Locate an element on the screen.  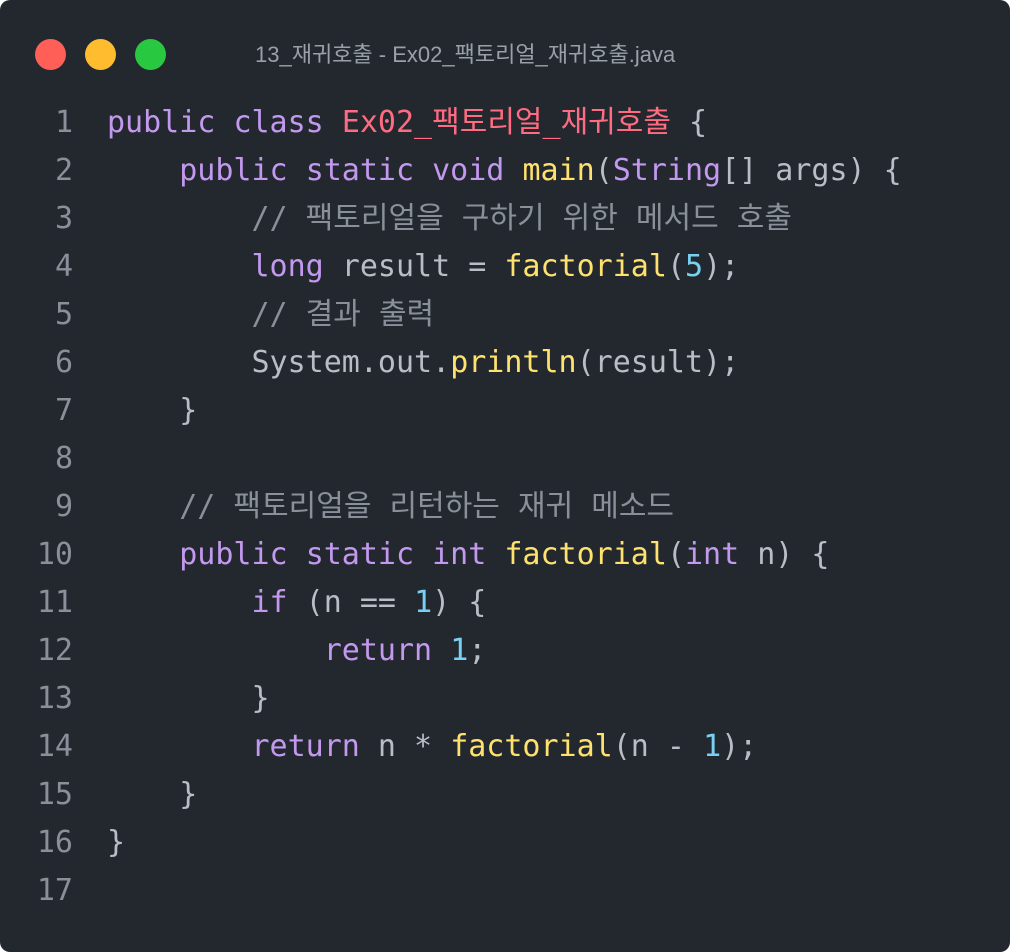
code-token: int is located at coordinates (712, 554).